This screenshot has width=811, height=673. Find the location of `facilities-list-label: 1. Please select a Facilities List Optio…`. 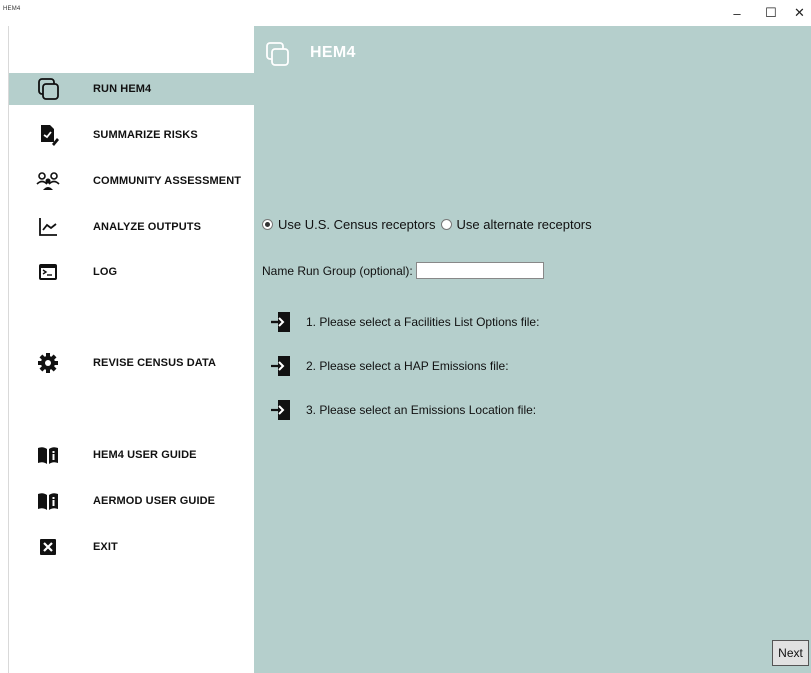

facilities-list-label: 1. Please select a Facilities List Optio… is located at coordinates (423, 322).